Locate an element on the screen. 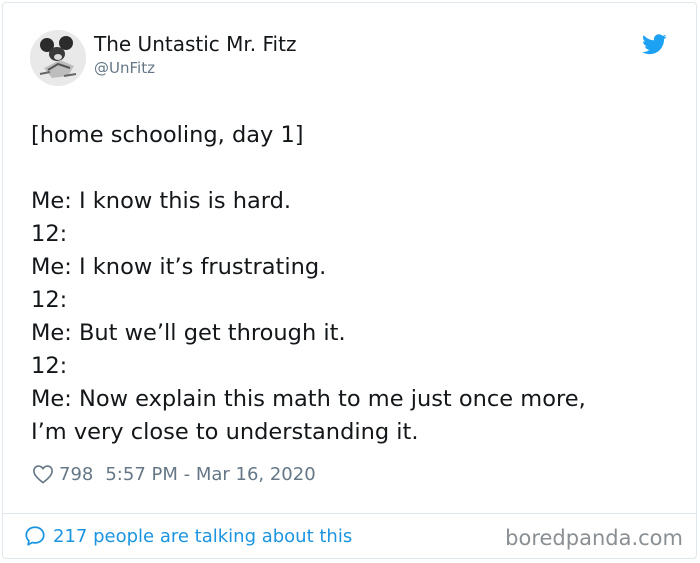 The width and height of the screenshot is (700, 563). tweet-line: Me: I know it’s frustrating. is located at coordinates (179, 267).